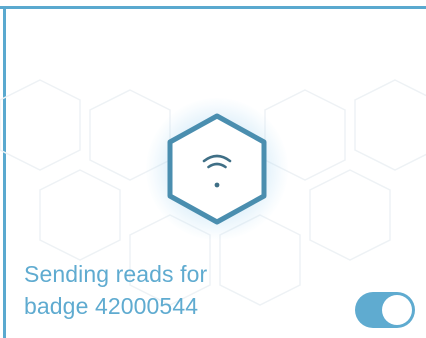 This screenshot has height=338, width=426. What do you see at coordinates (146, 306) in the screenshot?
I see `badge-number: 42000544` at bounding box center [146, 306].